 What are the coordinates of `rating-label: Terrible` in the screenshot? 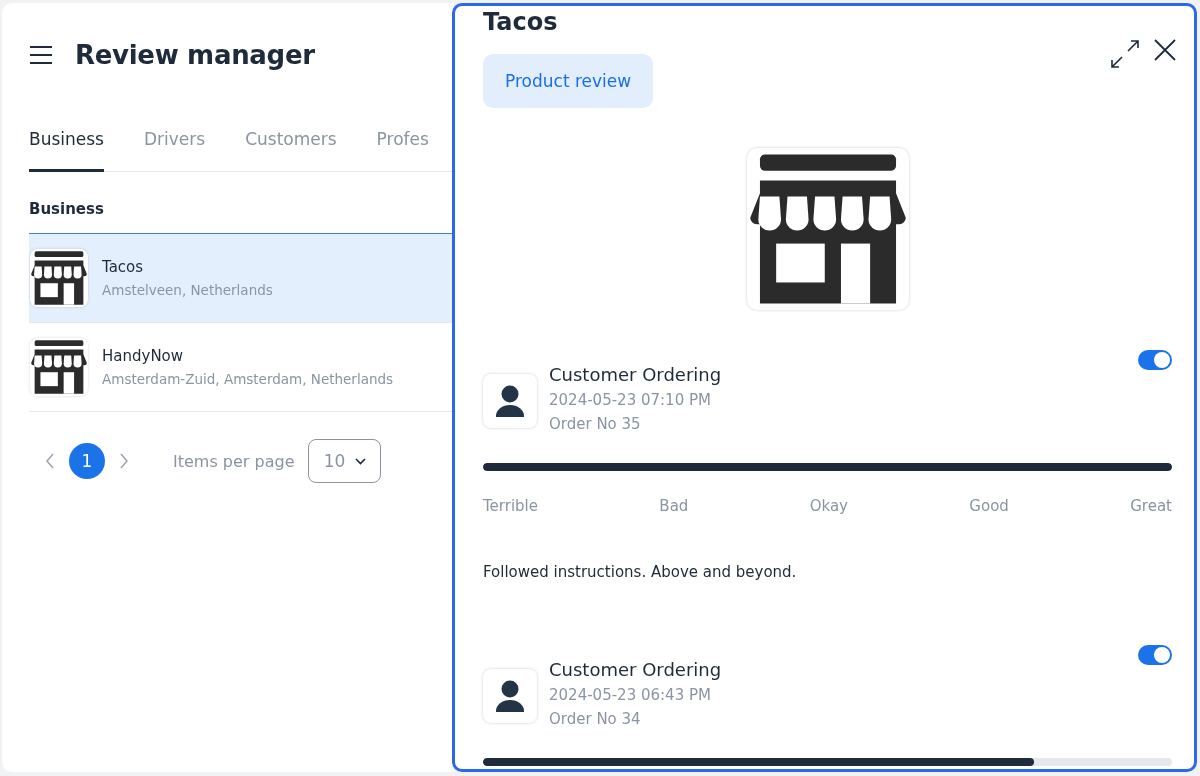 It's located at (510, 506).